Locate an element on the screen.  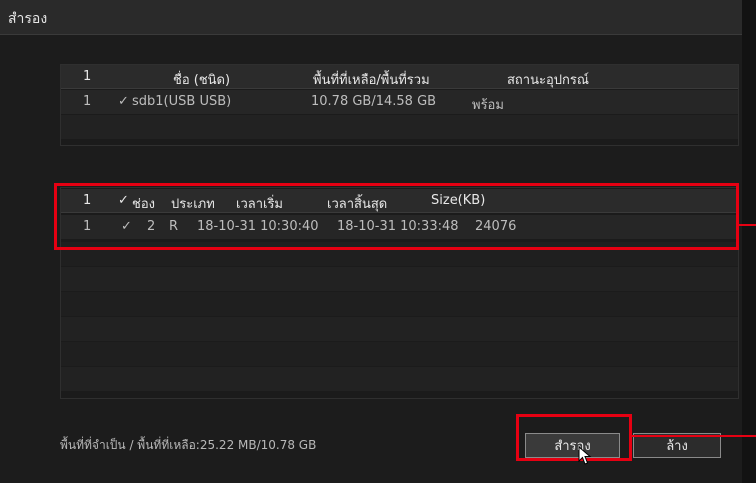
window-title: สำรอง is located at coordinates (28, 19).